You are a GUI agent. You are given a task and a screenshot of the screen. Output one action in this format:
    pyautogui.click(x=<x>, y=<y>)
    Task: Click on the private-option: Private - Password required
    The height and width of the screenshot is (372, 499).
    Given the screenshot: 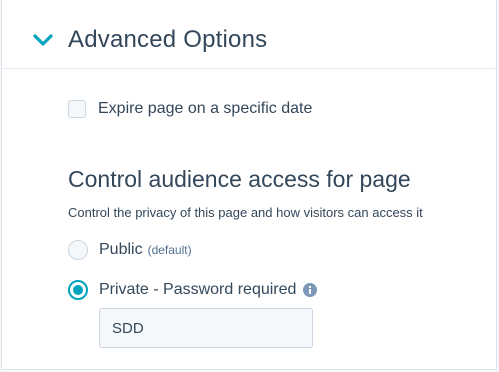 What is the action you would take?
    pyautogui.click(x=193, y=290)
    